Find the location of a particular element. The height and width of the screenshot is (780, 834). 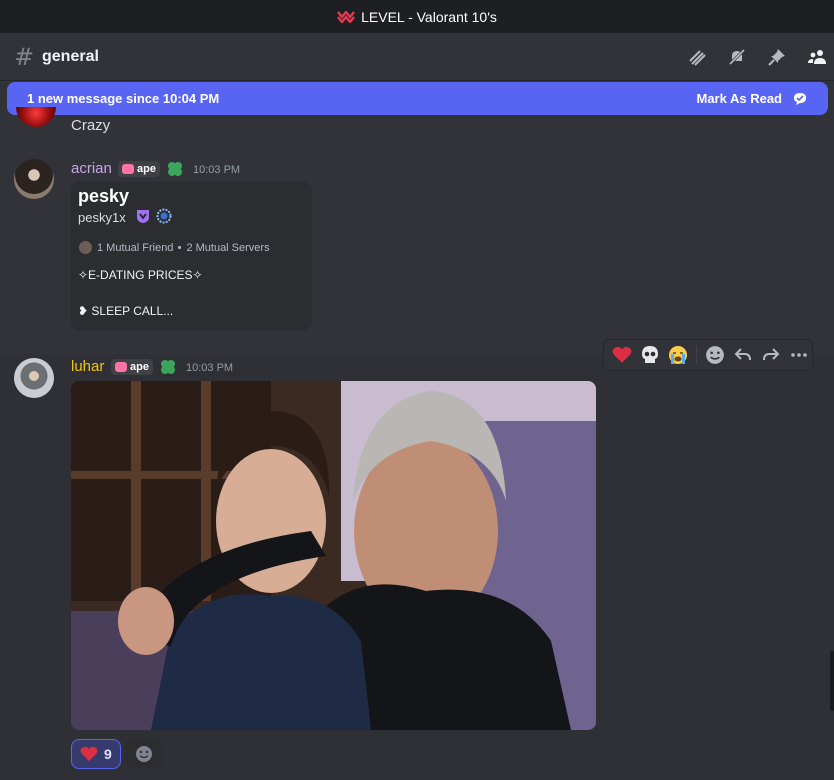

mark-read-icon is located at coordinates (800, 98).